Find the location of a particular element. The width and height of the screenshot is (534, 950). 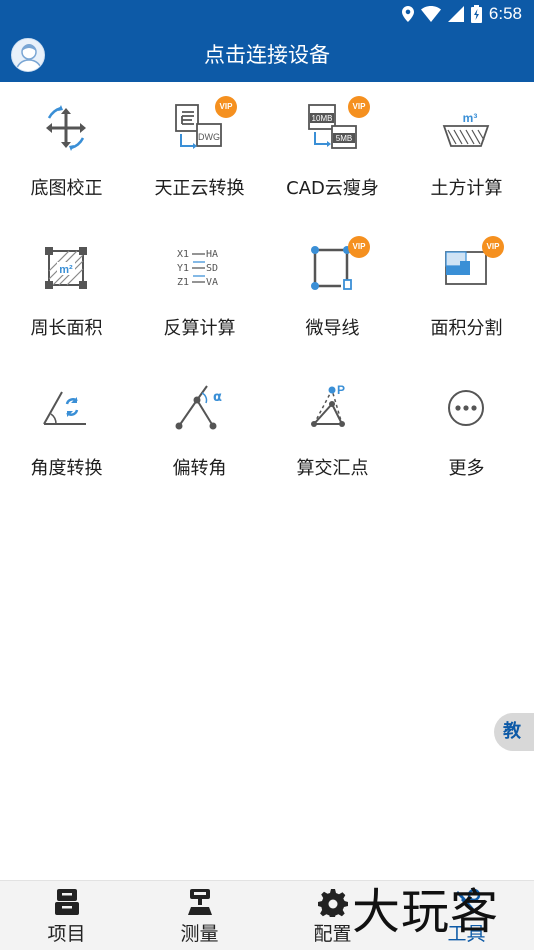

tool-deflection-angle: α 偏转角 is located at coordinates (199, 432).